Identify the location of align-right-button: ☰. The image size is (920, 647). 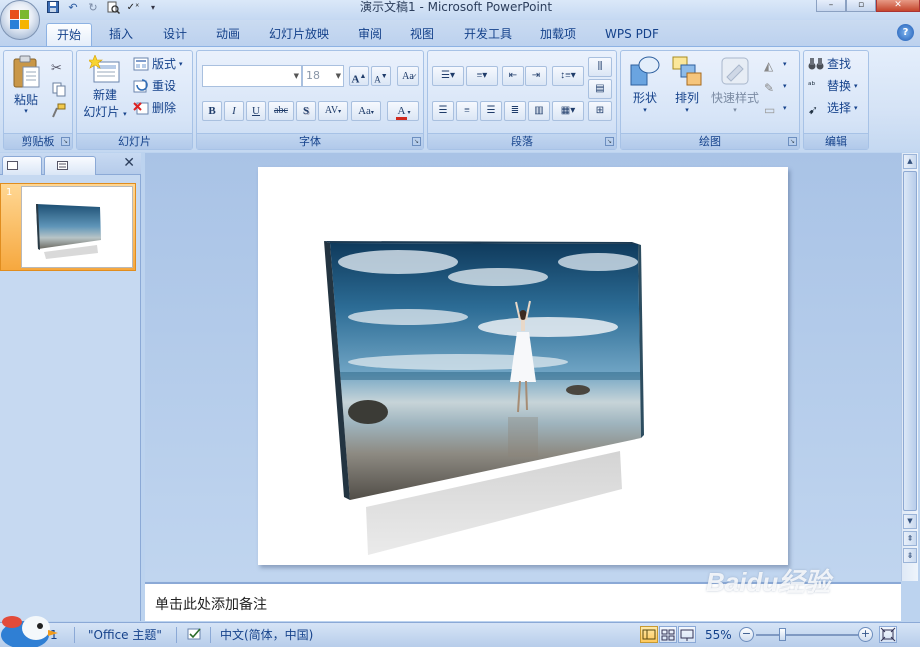
(491, 111).